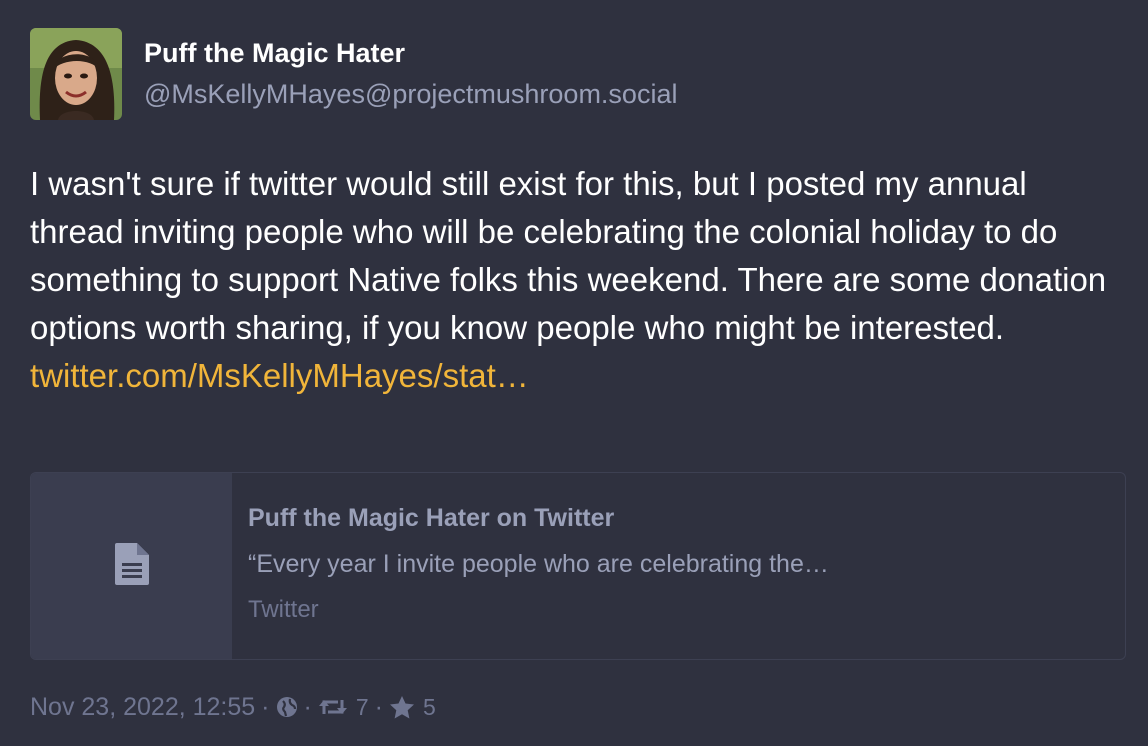 This screenshot has width=1148, height=746. Describe the element at coordinates (283, 609) in the screenshot. I see `card-provider: Twitter` at that location.